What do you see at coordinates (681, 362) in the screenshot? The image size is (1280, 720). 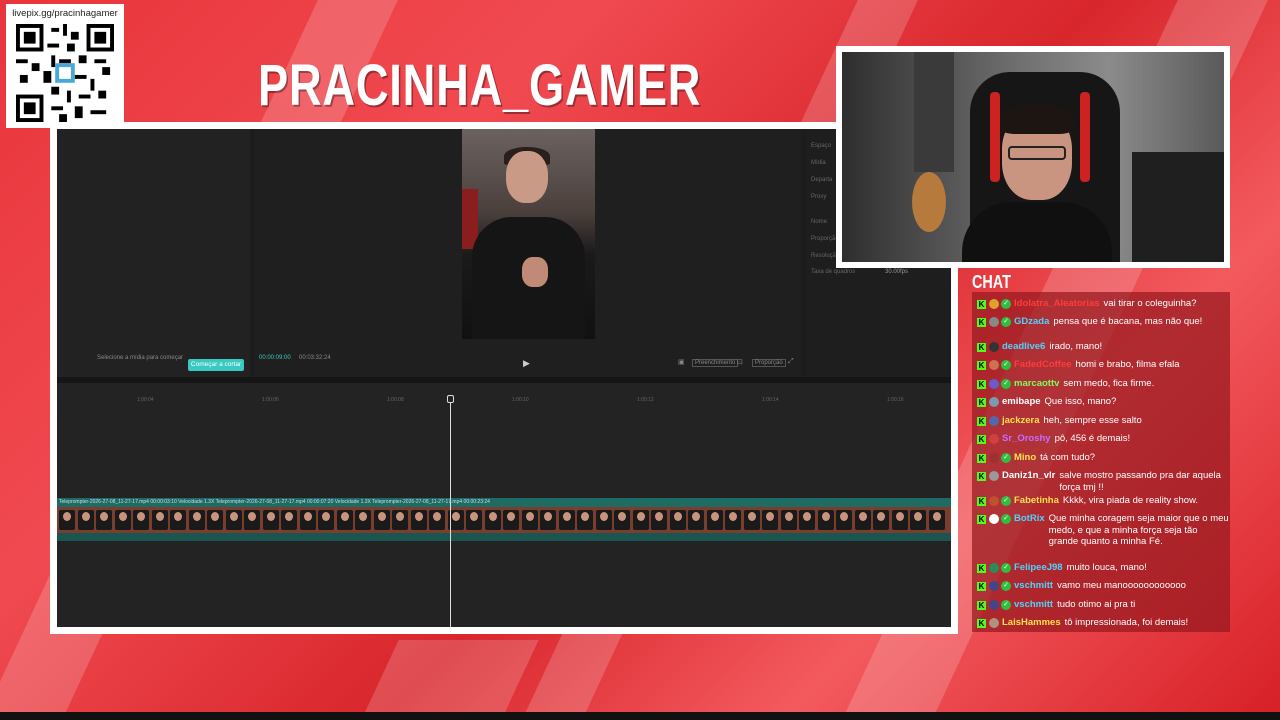 I see `fullscreen-fit-icon: ▣` at bounding box center [681, 362].